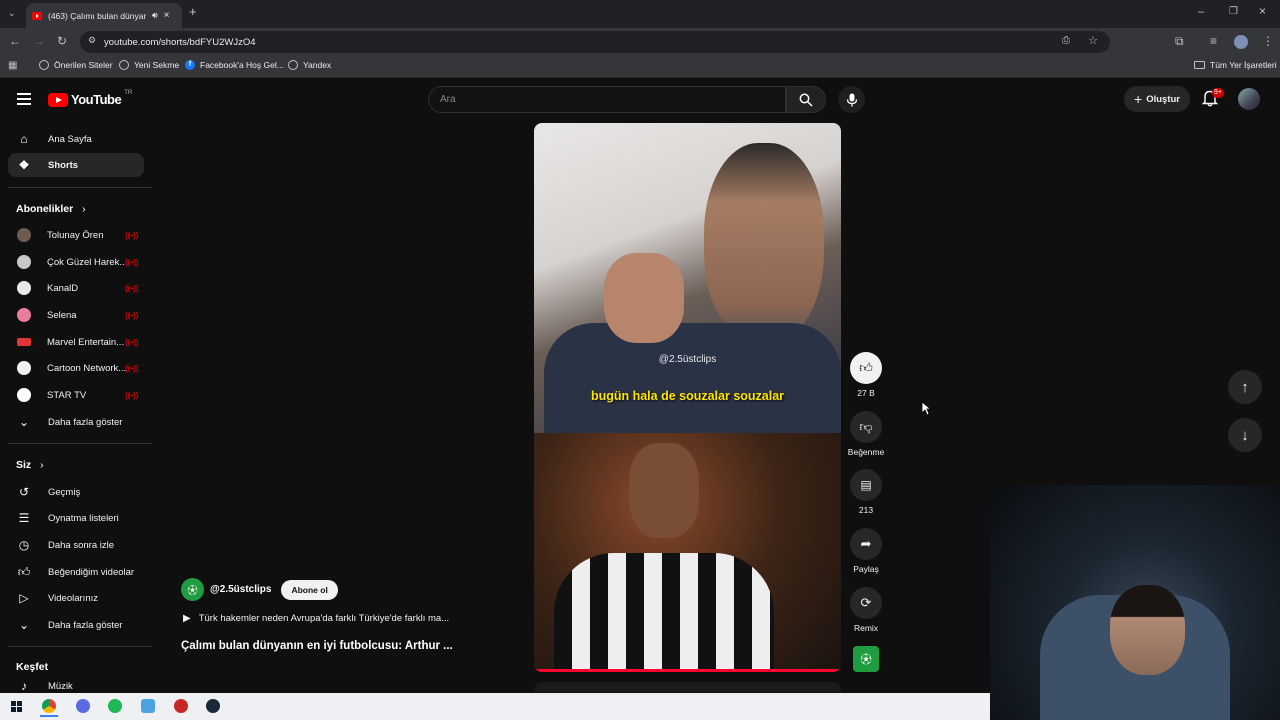  Describe the element at coordinates (60, 686) in the screenshot. I see `sidebar-item-label: Müzik` at that location.